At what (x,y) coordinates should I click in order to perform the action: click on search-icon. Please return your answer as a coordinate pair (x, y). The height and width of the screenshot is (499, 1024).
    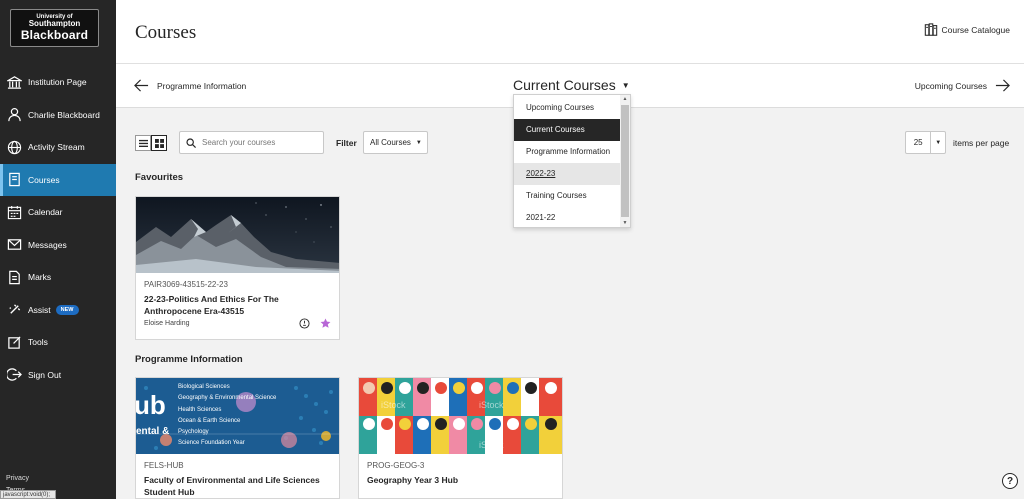
    Looking at the image, I should click on (191, 142).